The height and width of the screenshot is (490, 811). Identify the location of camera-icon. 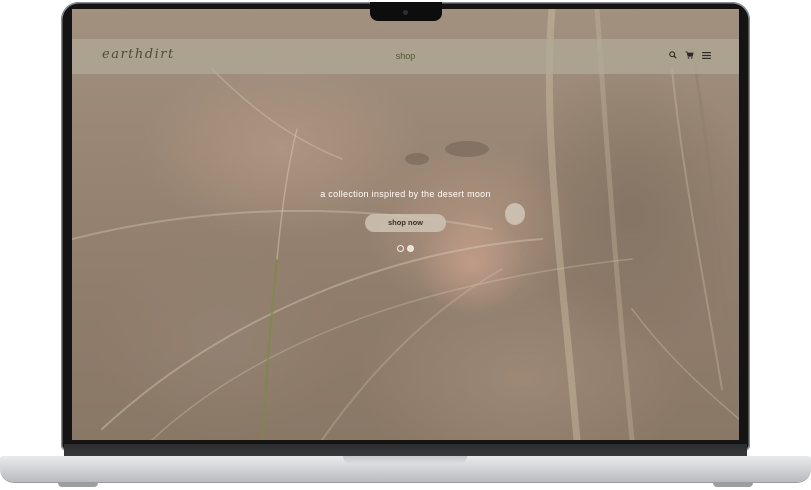
(405, 12).